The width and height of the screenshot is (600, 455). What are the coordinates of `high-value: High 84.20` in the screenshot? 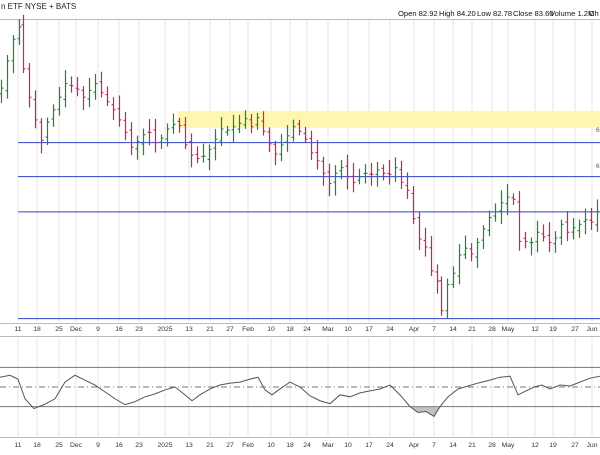 It's located at (457, 13).